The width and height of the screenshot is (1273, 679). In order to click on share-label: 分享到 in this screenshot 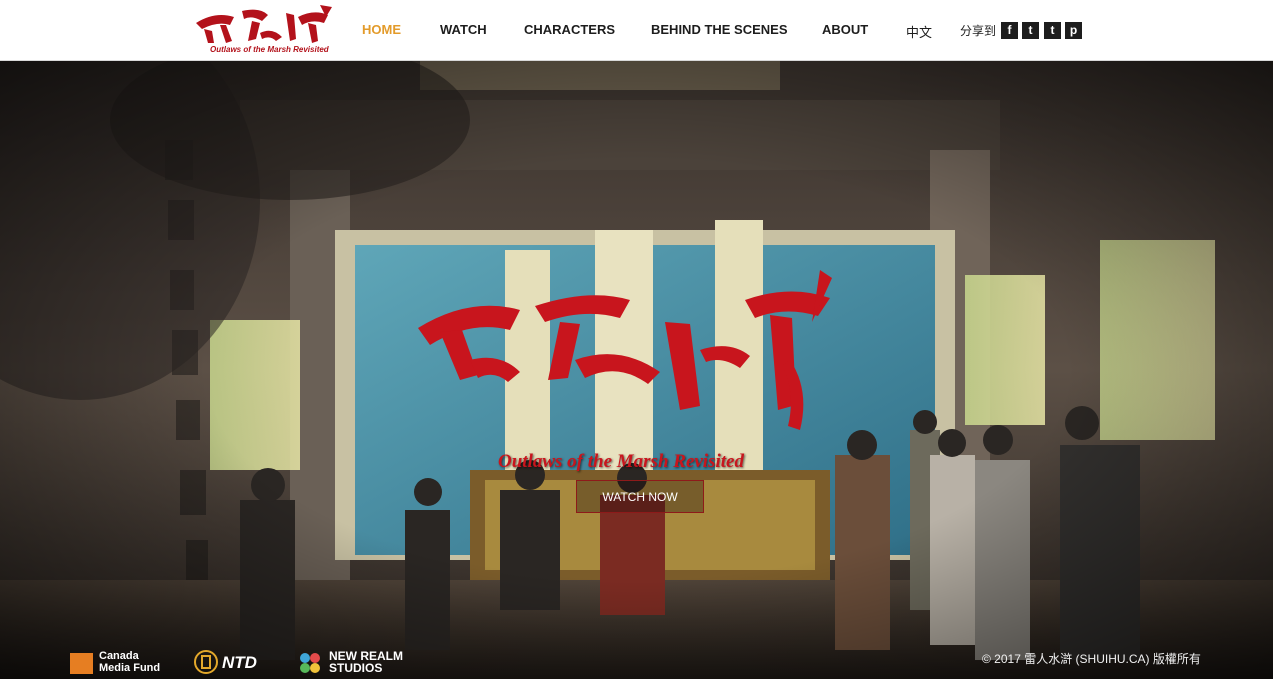, I will do `click(978, 31)`.